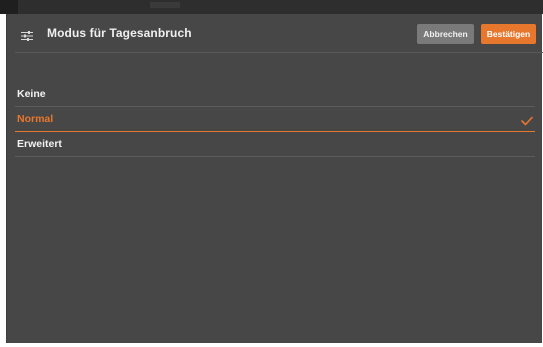  Describe the element at coordinates (271, 7) in the screenshot. I see `background-app-bar` at that location.